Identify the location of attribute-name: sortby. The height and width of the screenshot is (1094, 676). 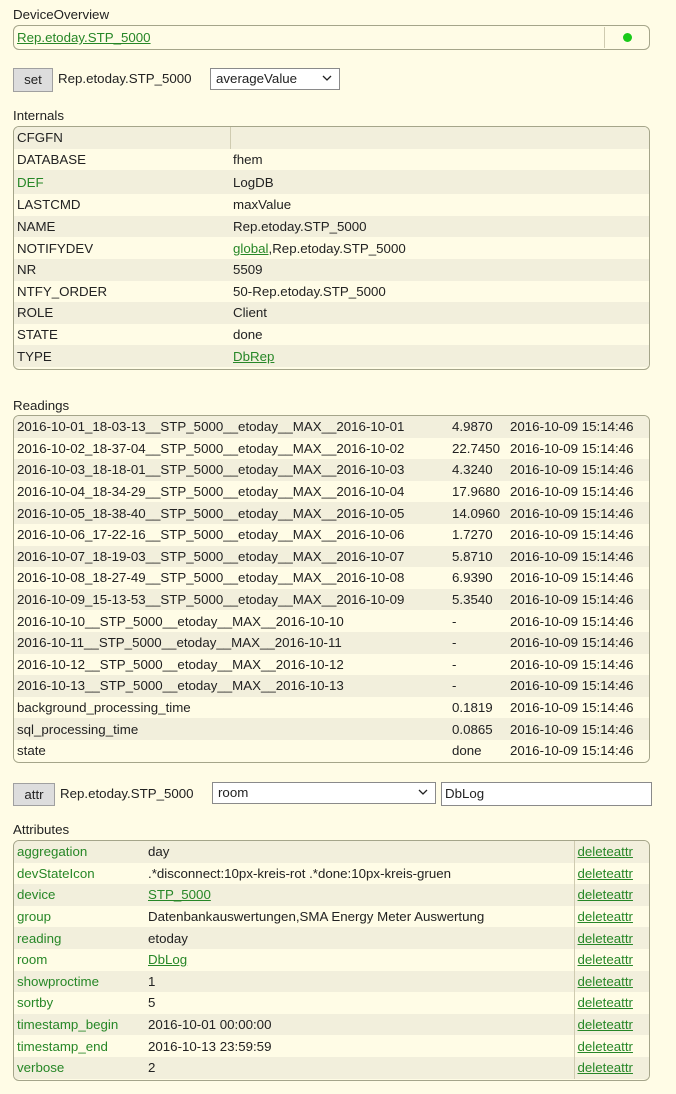
(79, 1003).